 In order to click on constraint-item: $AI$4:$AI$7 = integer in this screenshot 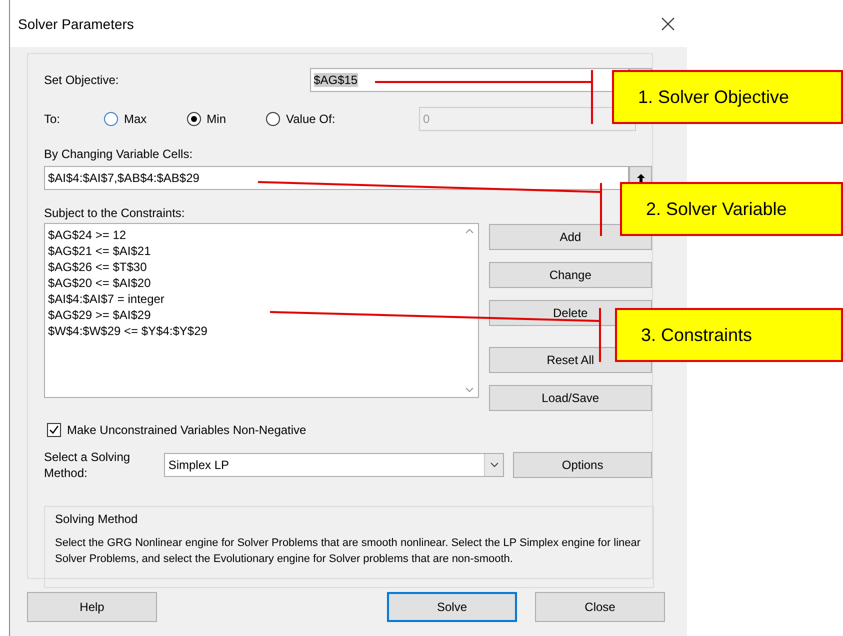, I will do `click(253, 299)`.